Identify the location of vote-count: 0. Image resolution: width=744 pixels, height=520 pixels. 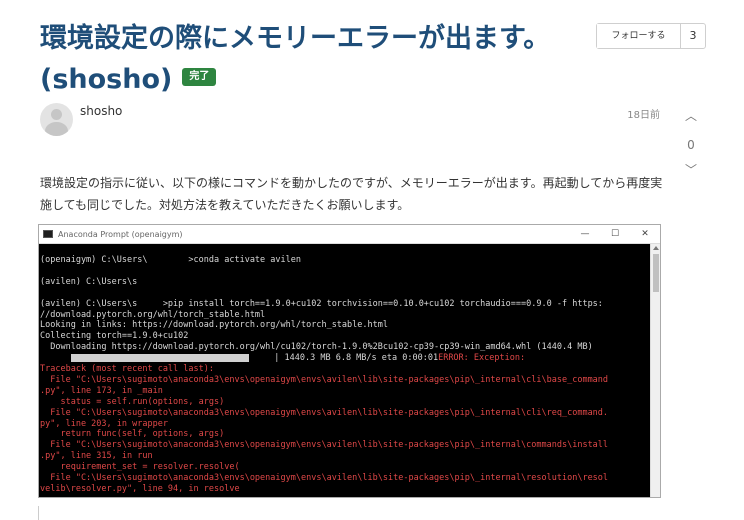
(691, 145).